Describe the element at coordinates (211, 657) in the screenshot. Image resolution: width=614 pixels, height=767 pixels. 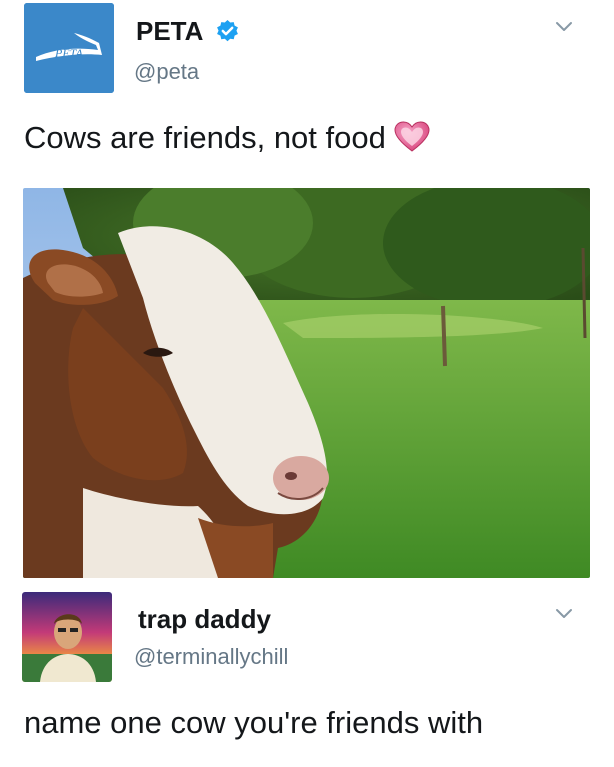
I see `author-handle: @terminallychill` at that location.